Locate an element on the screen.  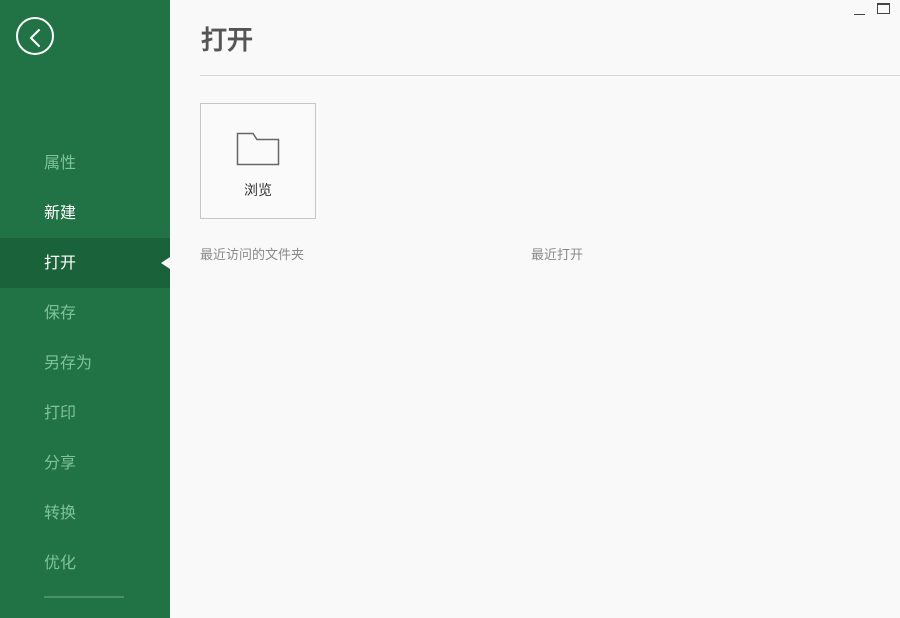
sidebar-item-properties: 属性 is located at coordinates (85, 163).